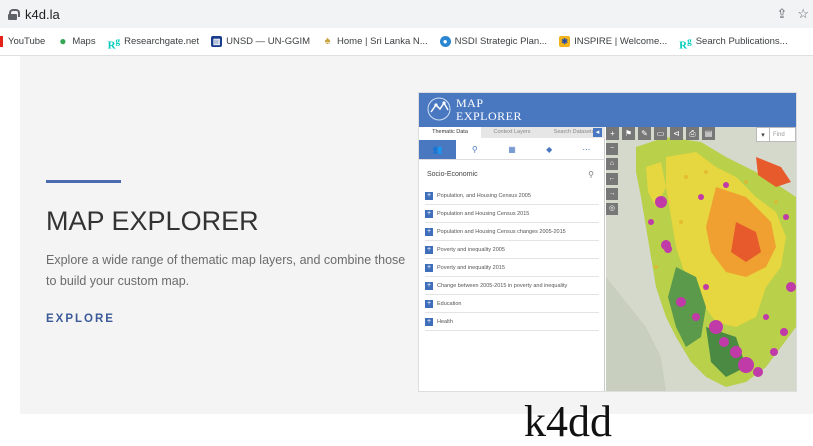 This screenshot has width=813, height=446. What do you see at coordinates (612, 149) in the screenshot?
I see `zoom-out-icon: −` at bounding box center [612, 149].